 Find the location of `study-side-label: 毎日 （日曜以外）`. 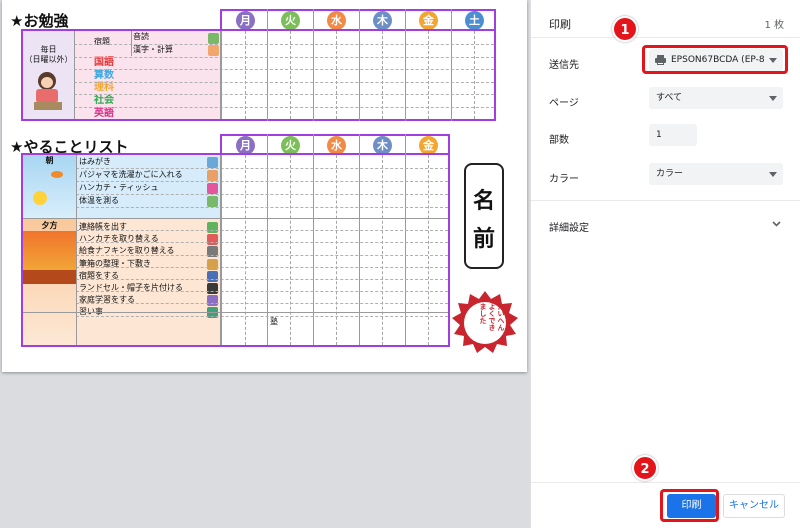

study-side-label: 毎日 （日曜以外） is located at coordinates (48, 54).